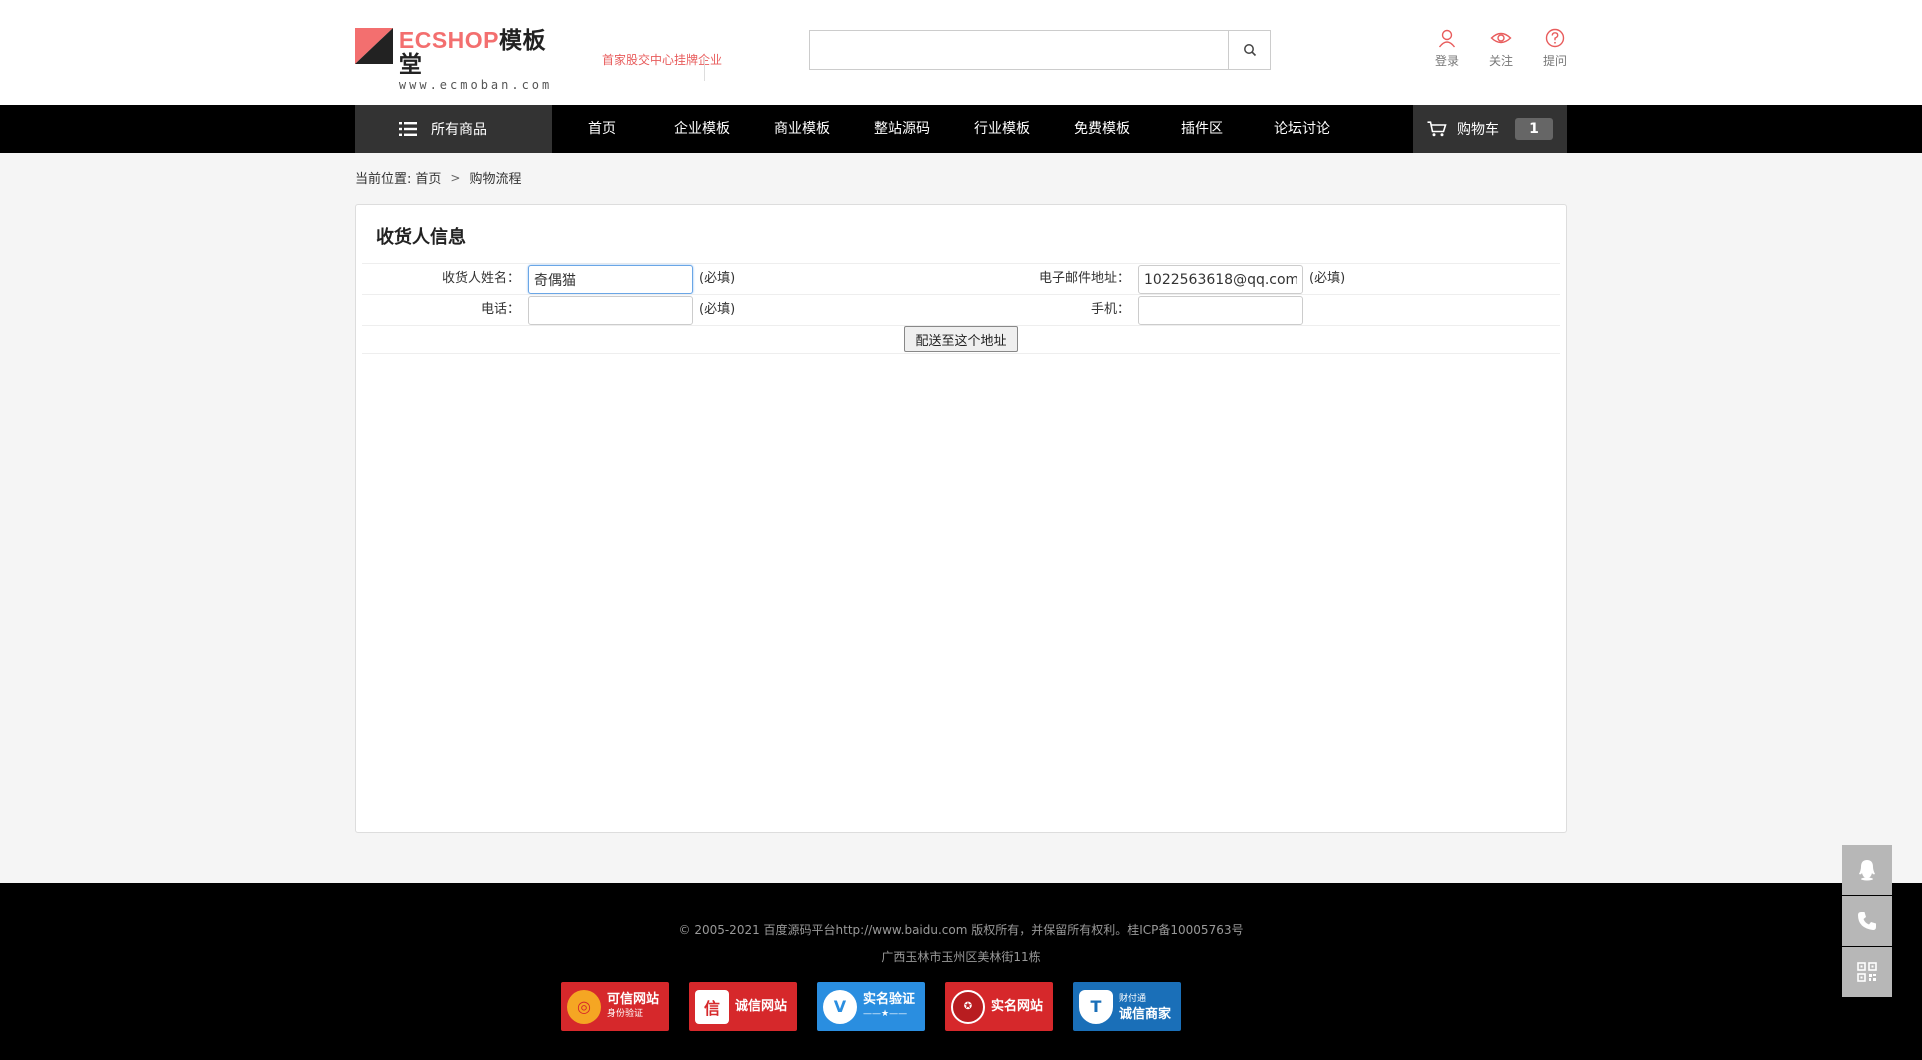  I want to click on search-input, so click(1019, 50).